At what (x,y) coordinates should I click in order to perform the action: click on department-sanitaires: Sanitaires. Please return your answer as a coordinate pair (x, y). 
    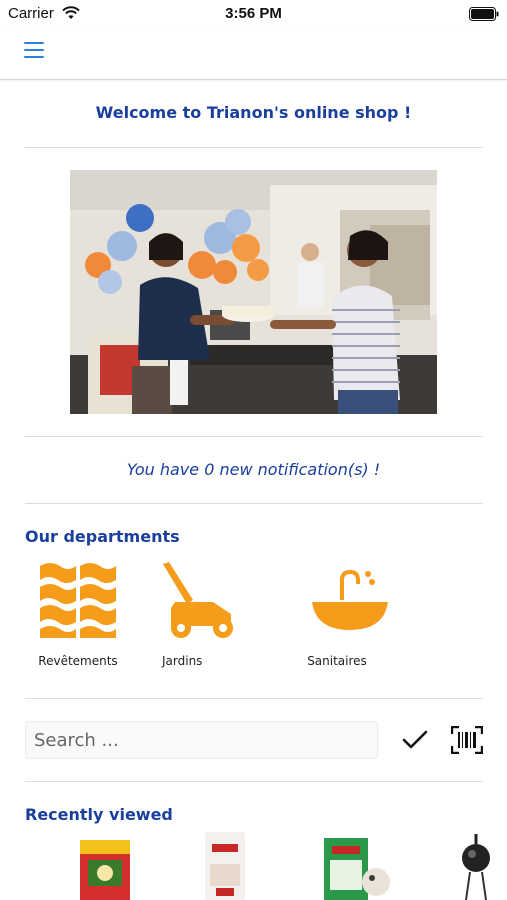
    Looking at the image, I should click on (337, 614).